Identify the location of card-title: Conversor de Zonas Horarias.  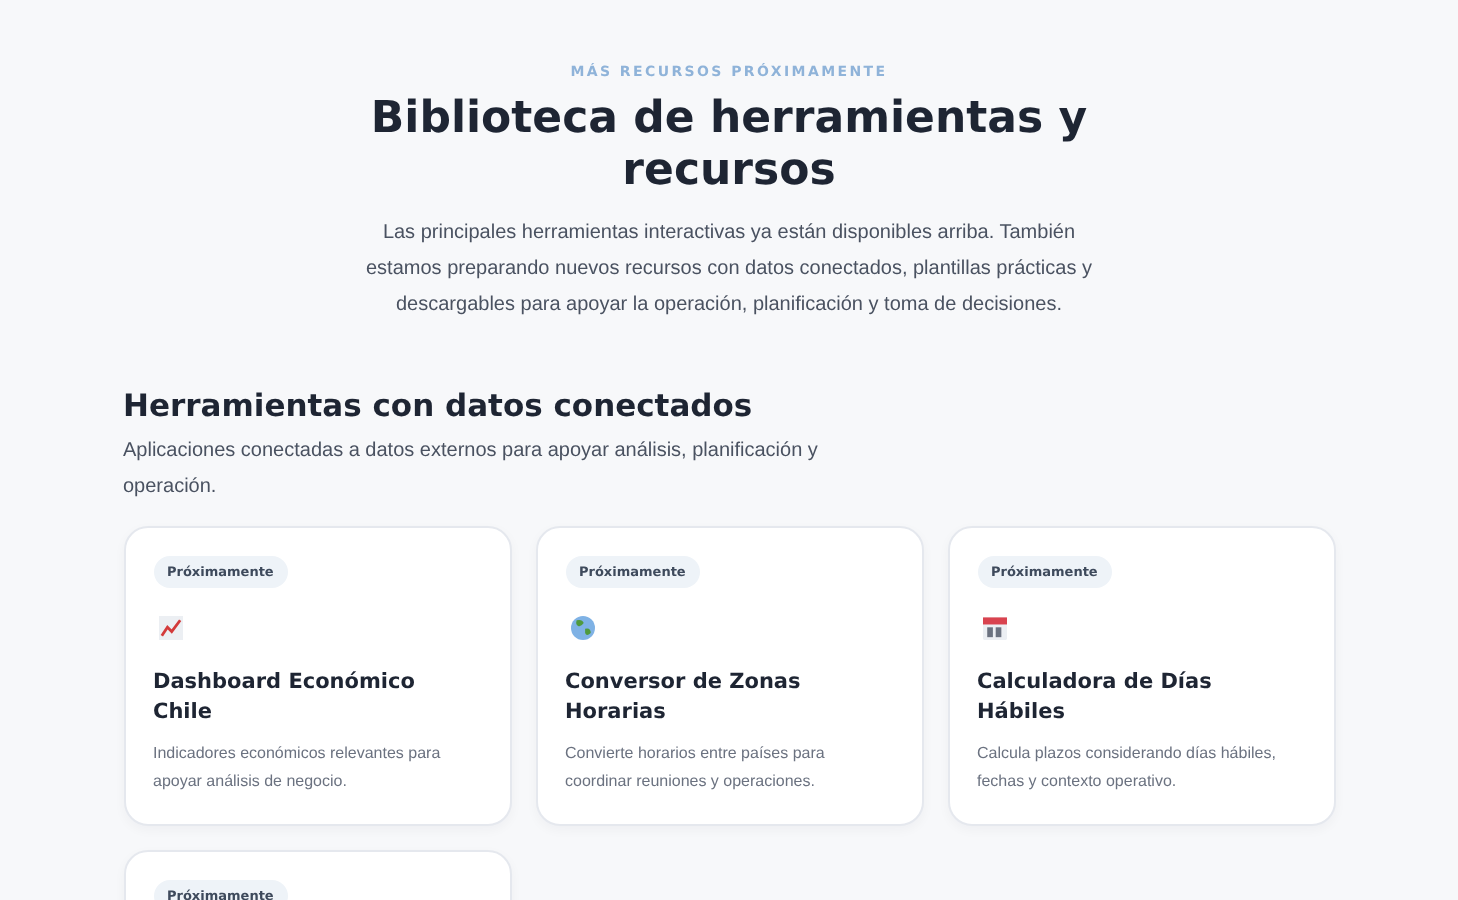
(684, 698).